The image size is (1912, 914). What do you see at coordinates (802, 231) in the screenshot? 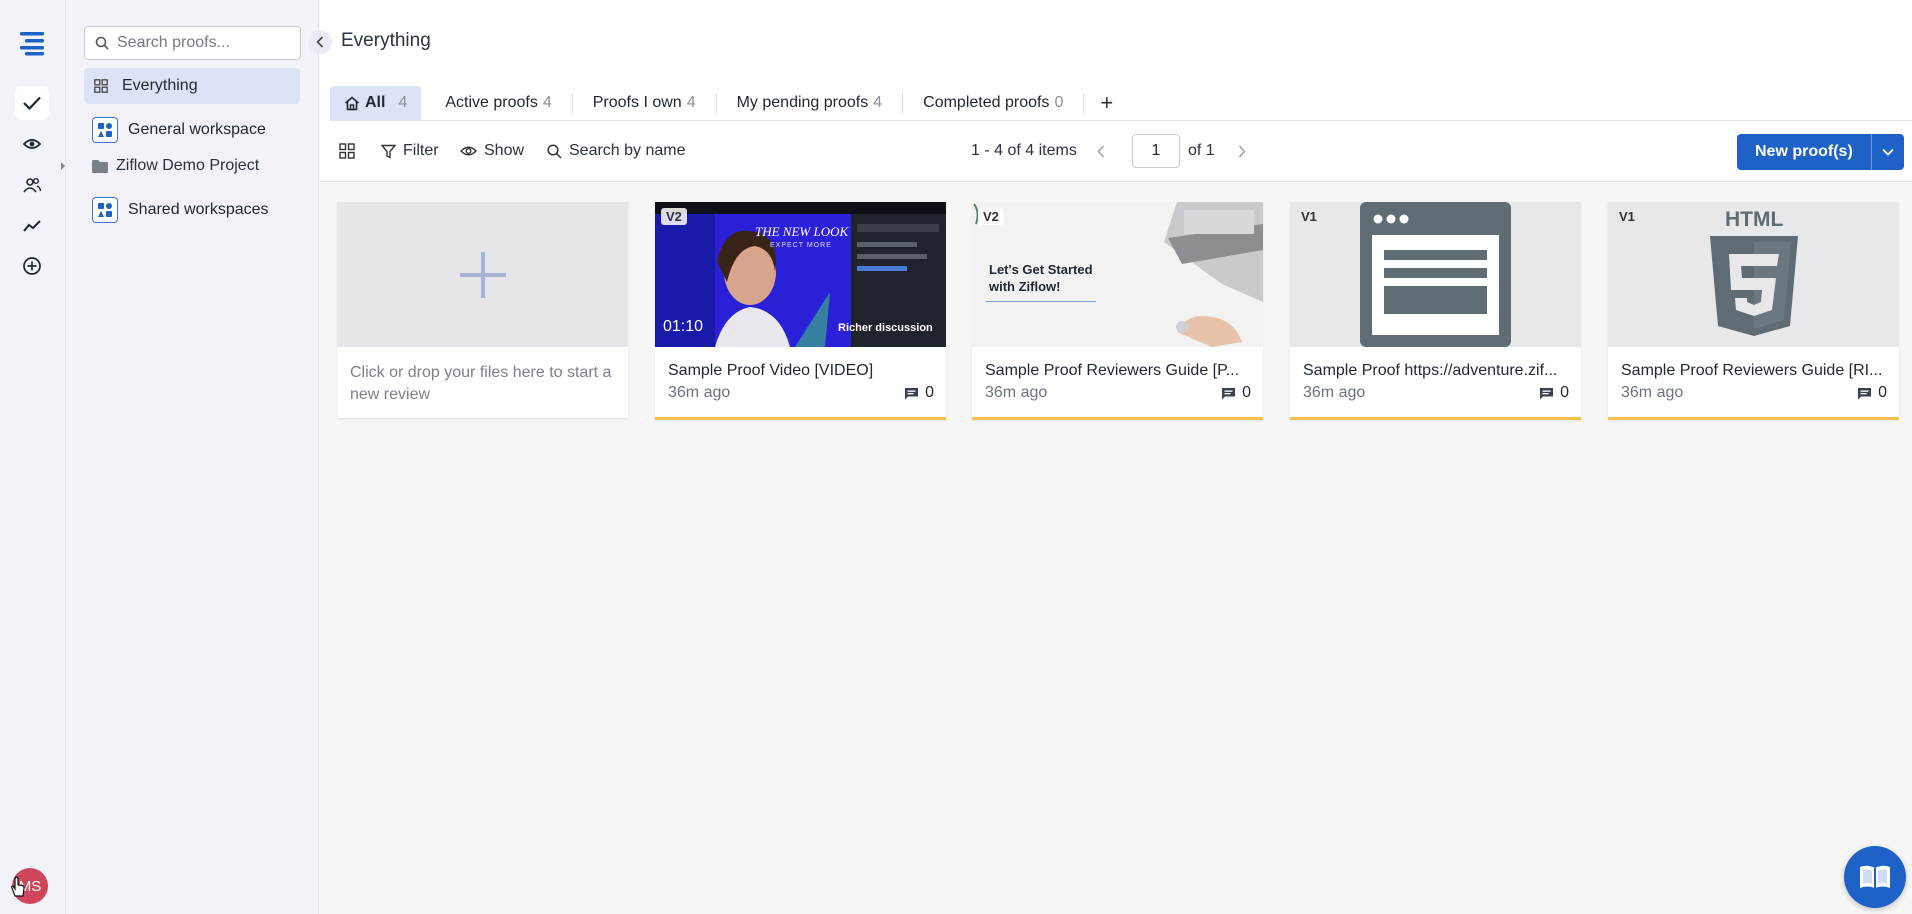
I see `thumbnail-headline: THE NEW LOOK` at bounding box center [802, 231].